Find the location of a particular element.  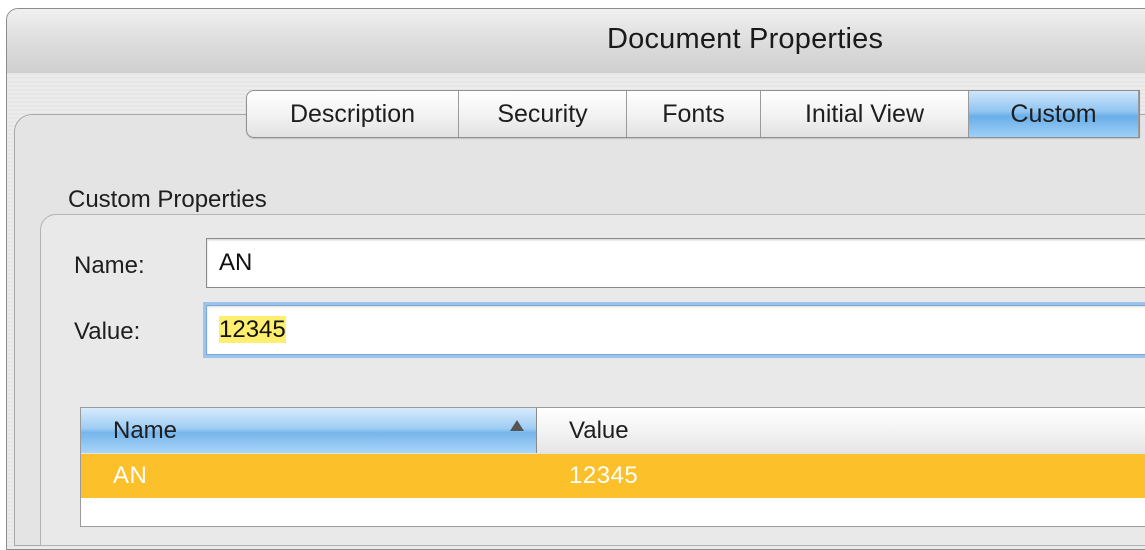

sort-ascending-icon is located at coordinates (517, 425).